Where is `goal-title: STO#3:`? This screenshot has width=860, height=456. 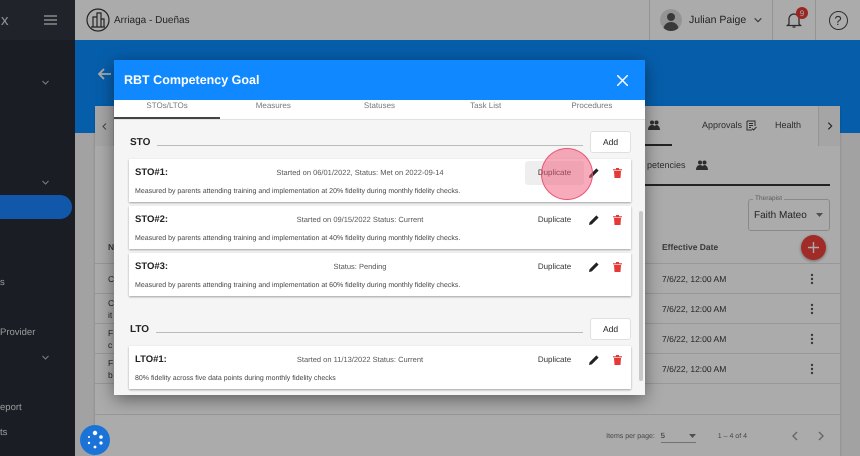
goal-title: STO#3: is located at coordinates (152, 266).